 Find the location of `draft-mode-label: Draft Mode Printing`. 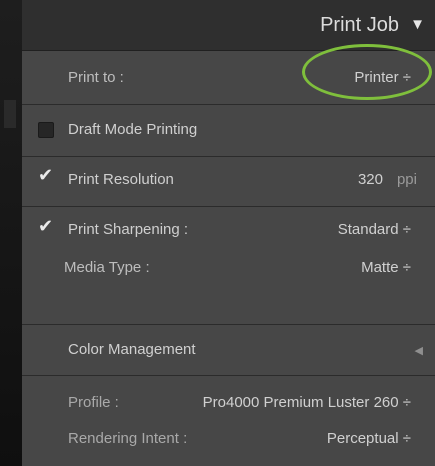

draft-mode-label: Draft Mode Printing is located at coordinates (133, 129).